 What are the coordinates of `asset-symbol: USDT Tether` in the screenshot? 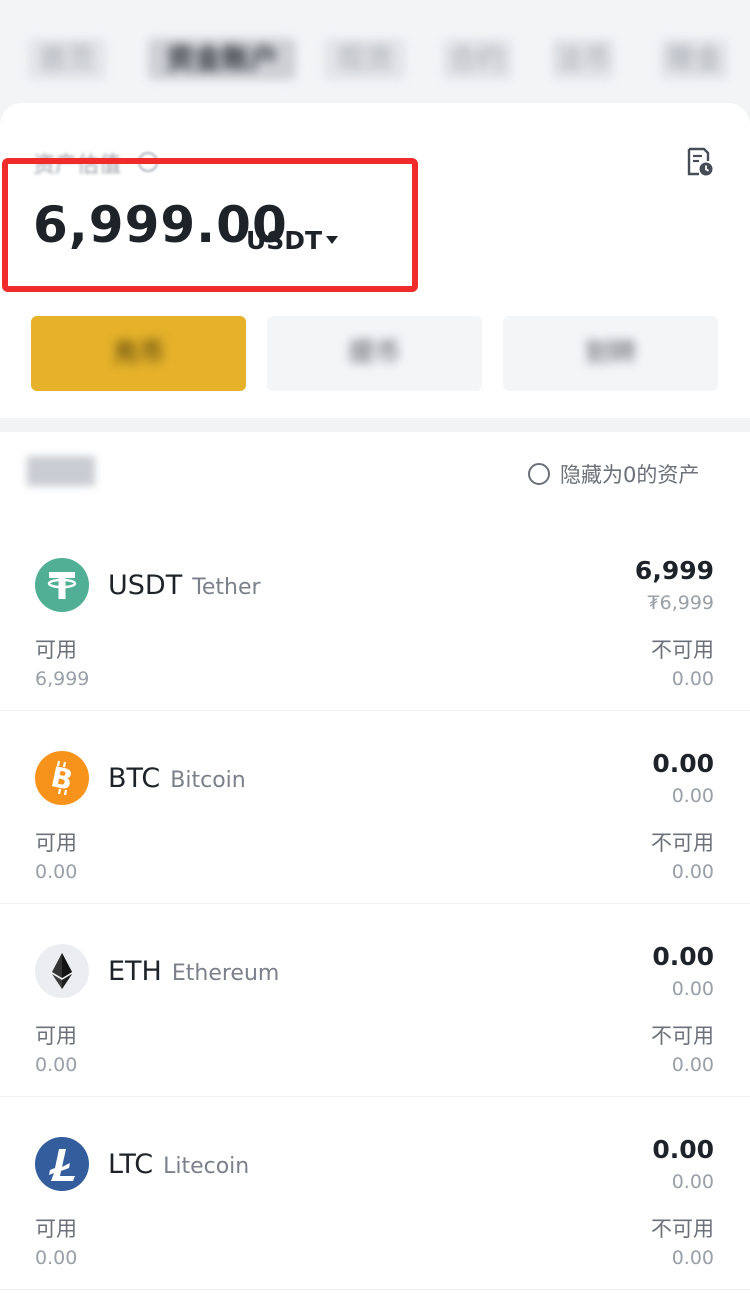 It's located at (184, 585).